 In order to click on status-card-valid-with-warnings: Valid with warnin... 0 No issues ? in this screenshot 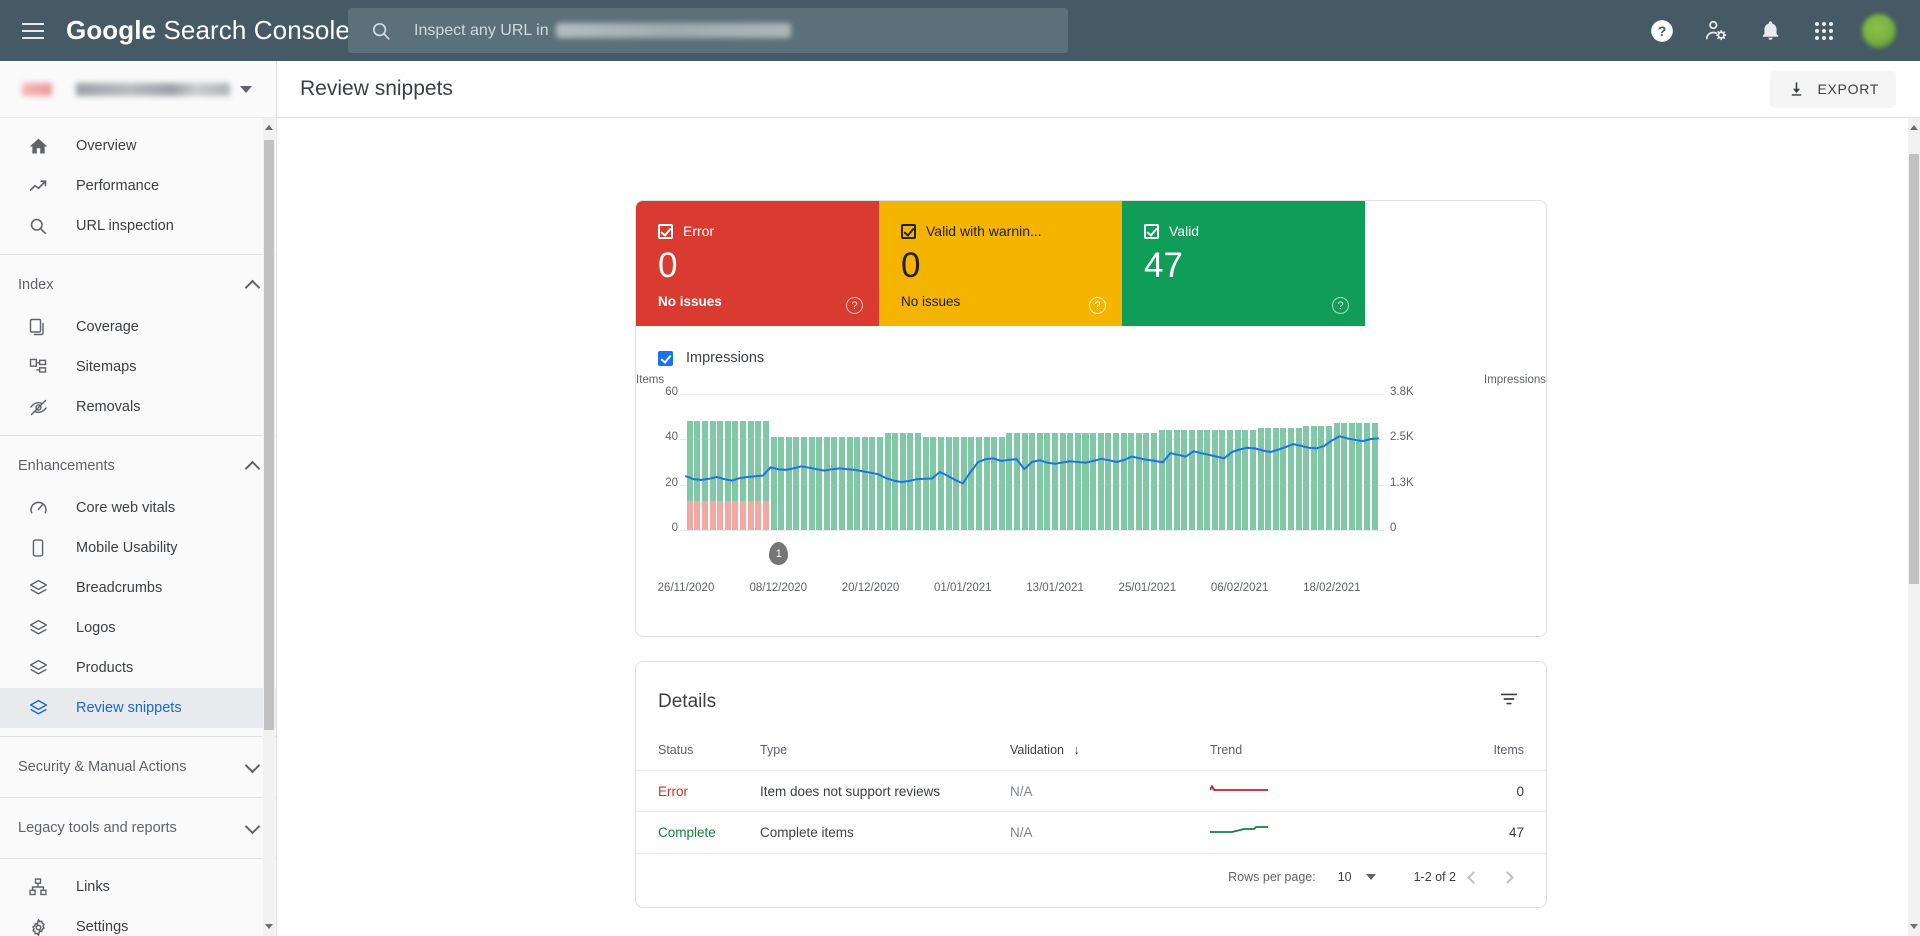, I will do `click(1000, 263)`.